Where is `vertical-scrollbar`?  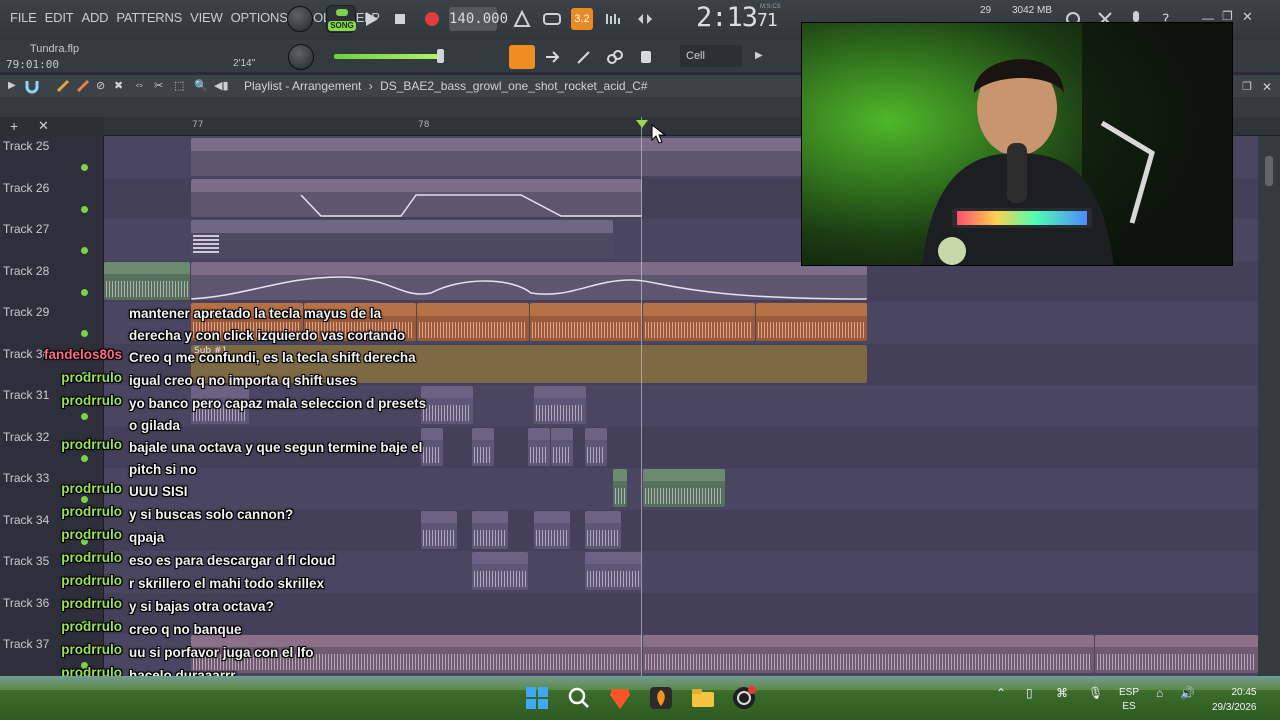 vertical-scrollbar is located at coordinates (1269, 406).